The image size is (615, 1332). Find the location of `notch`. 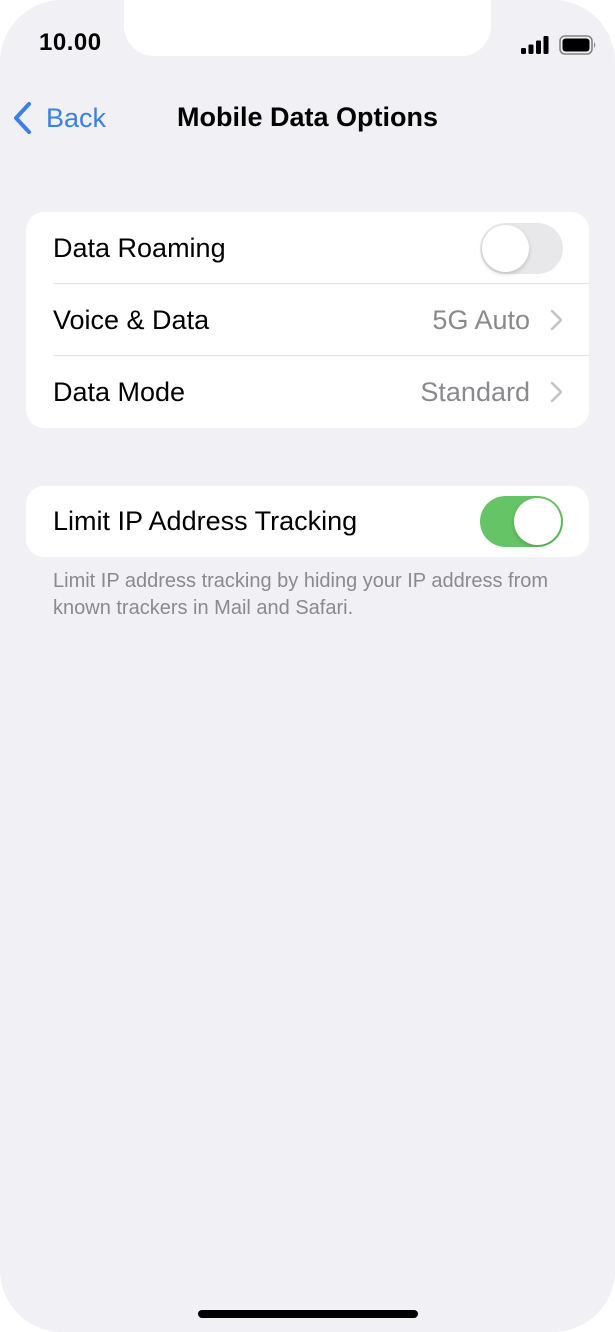

notch is located at coordinates (307, 28).